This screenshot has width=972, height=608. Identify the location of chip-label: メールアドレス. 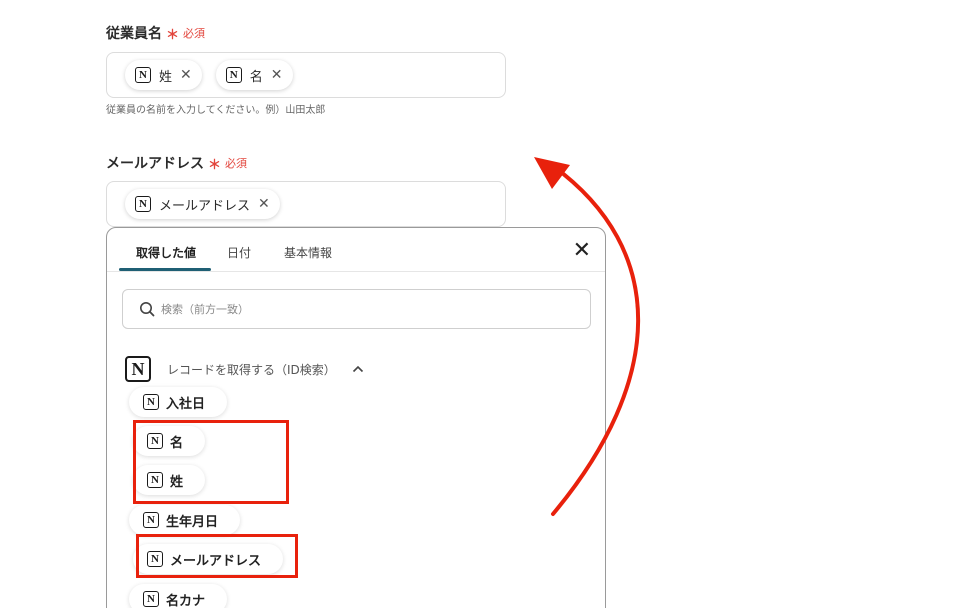
(205, 206).